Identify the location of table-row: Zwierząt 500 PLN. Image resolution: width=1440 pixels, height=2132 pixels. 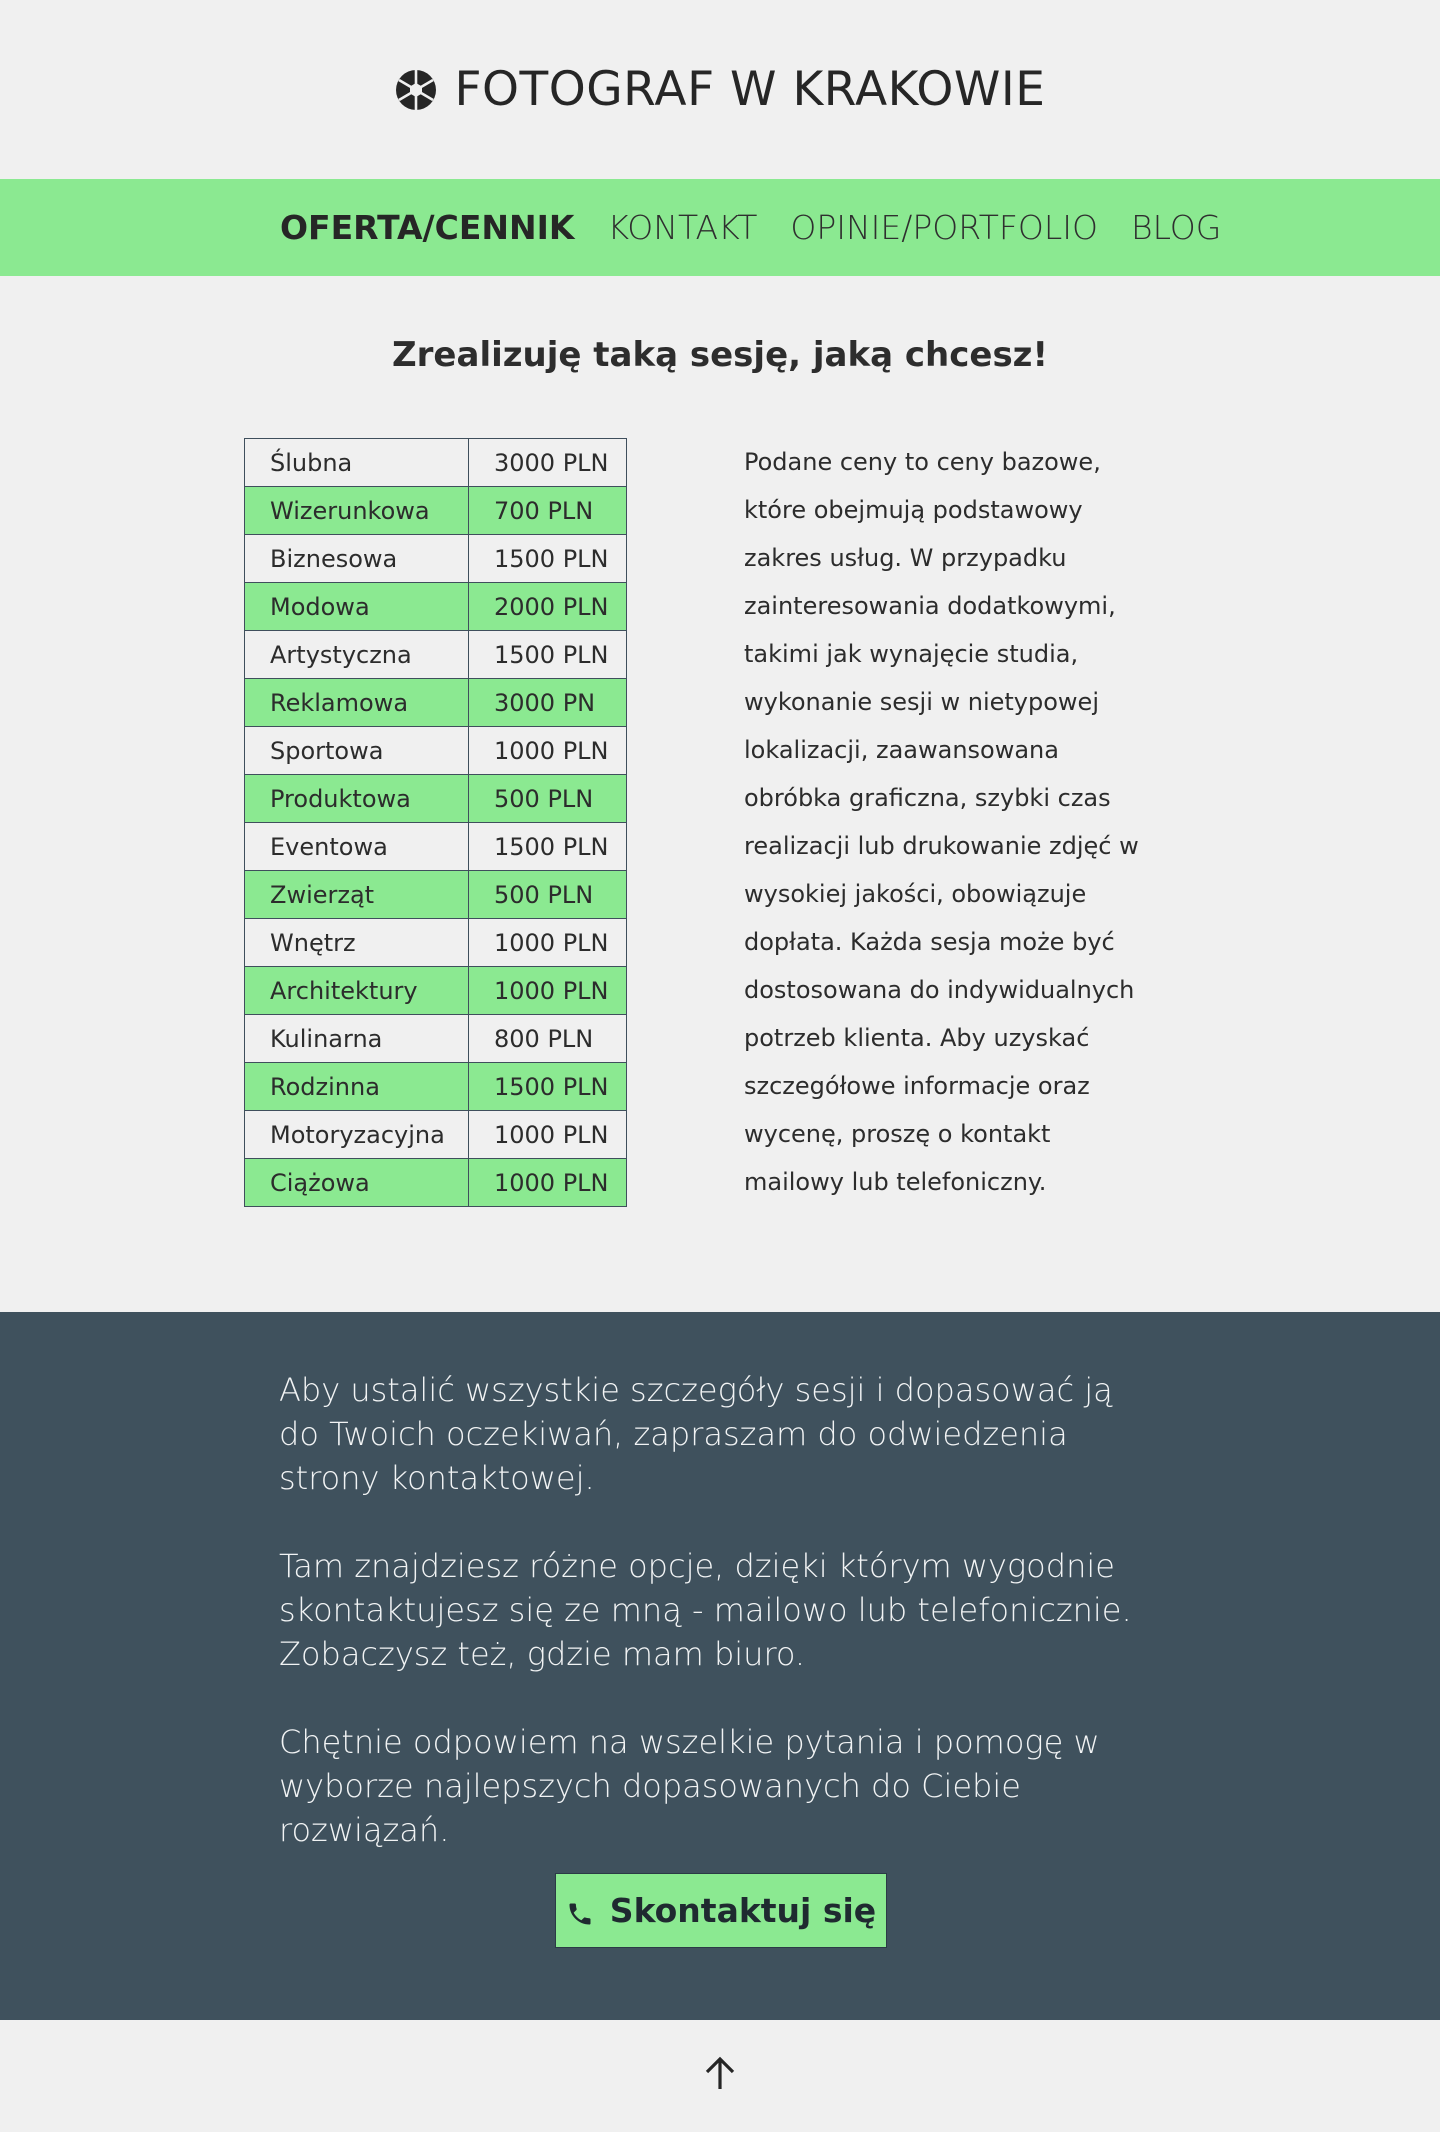
(435, 894).